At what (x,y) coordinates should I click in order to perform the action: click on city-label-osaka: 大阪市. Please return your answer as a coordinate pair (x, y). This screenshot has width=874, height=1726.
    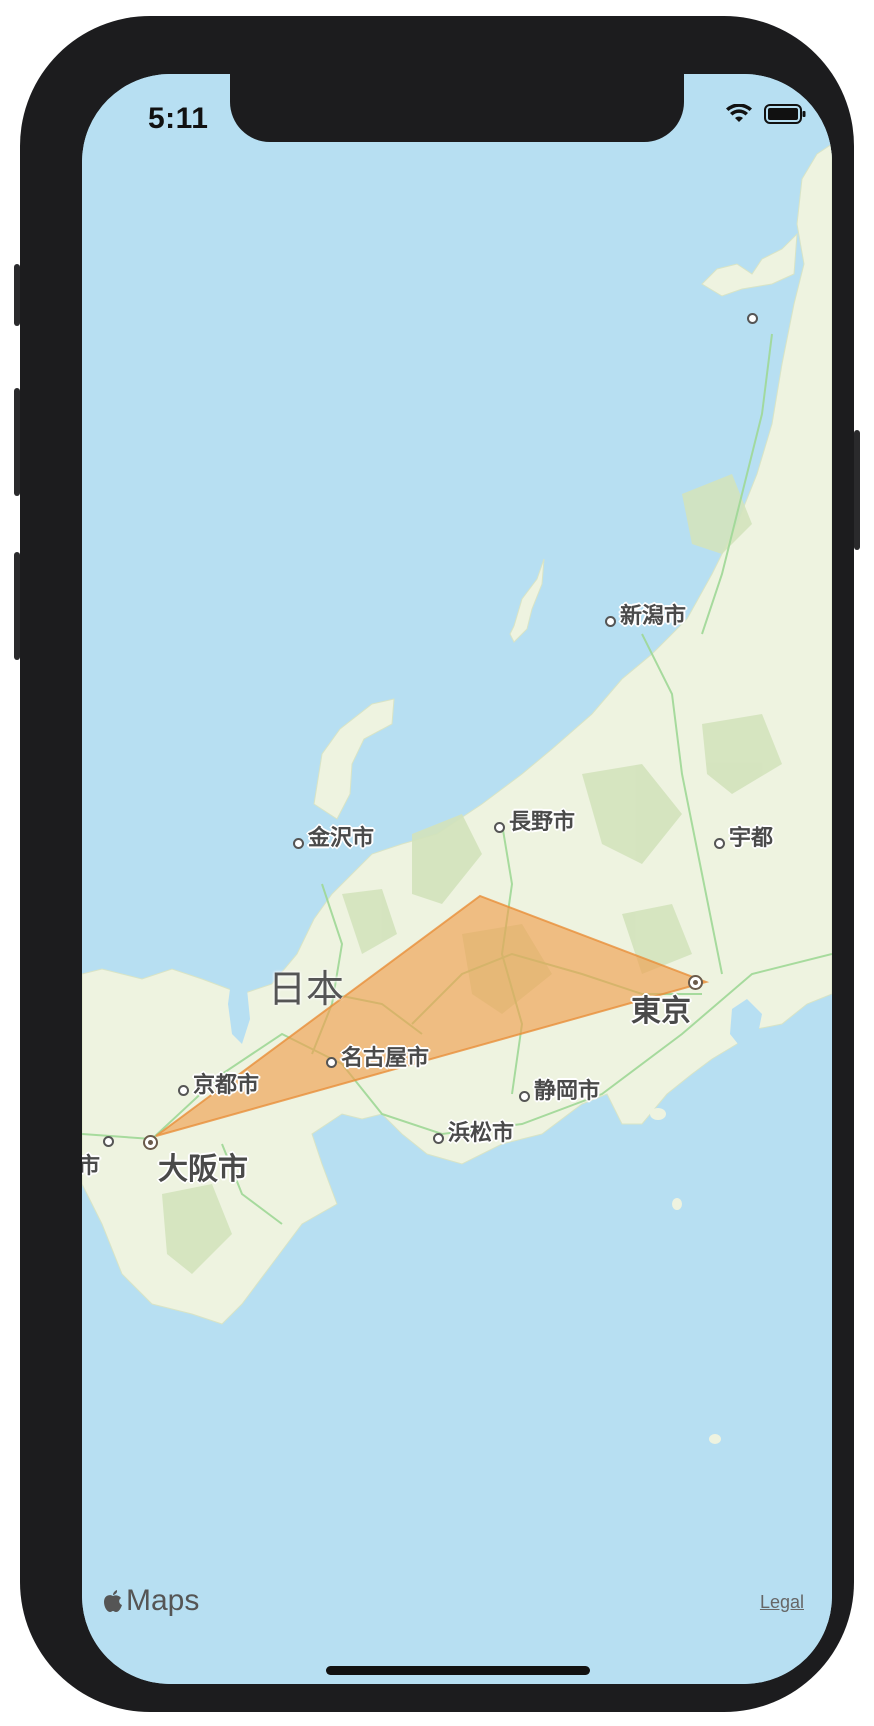
    Looking at the image, I should click on (203, 1166).